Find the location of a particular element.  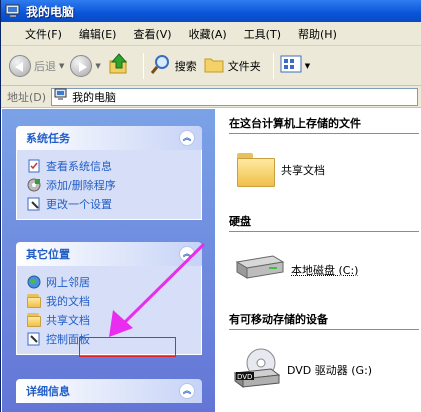

other-places-header: 其它位置 ︽ is located at coordinates (109, 254).